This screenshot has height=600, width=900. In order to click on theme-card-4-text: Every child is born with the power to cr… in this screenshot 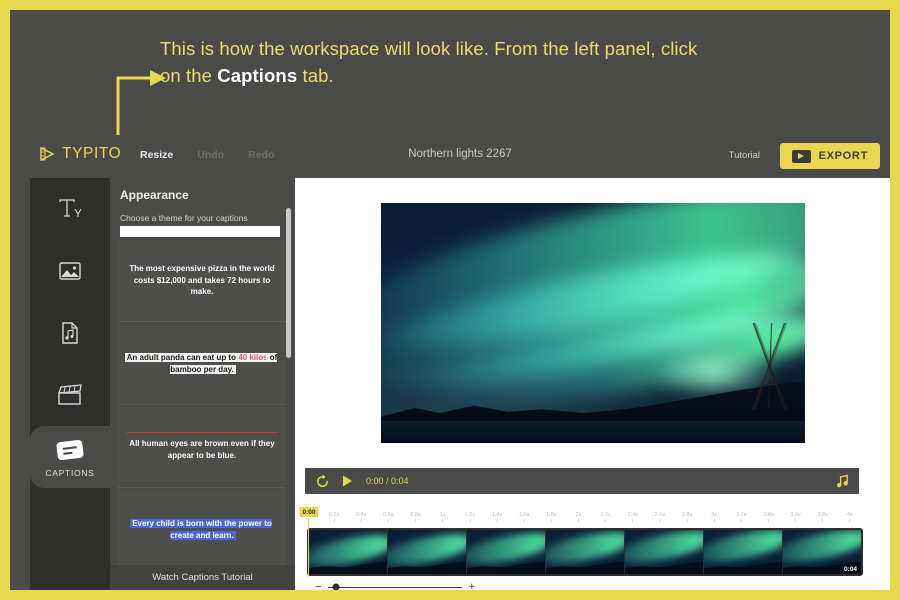, I will do `click(202, 529)`.